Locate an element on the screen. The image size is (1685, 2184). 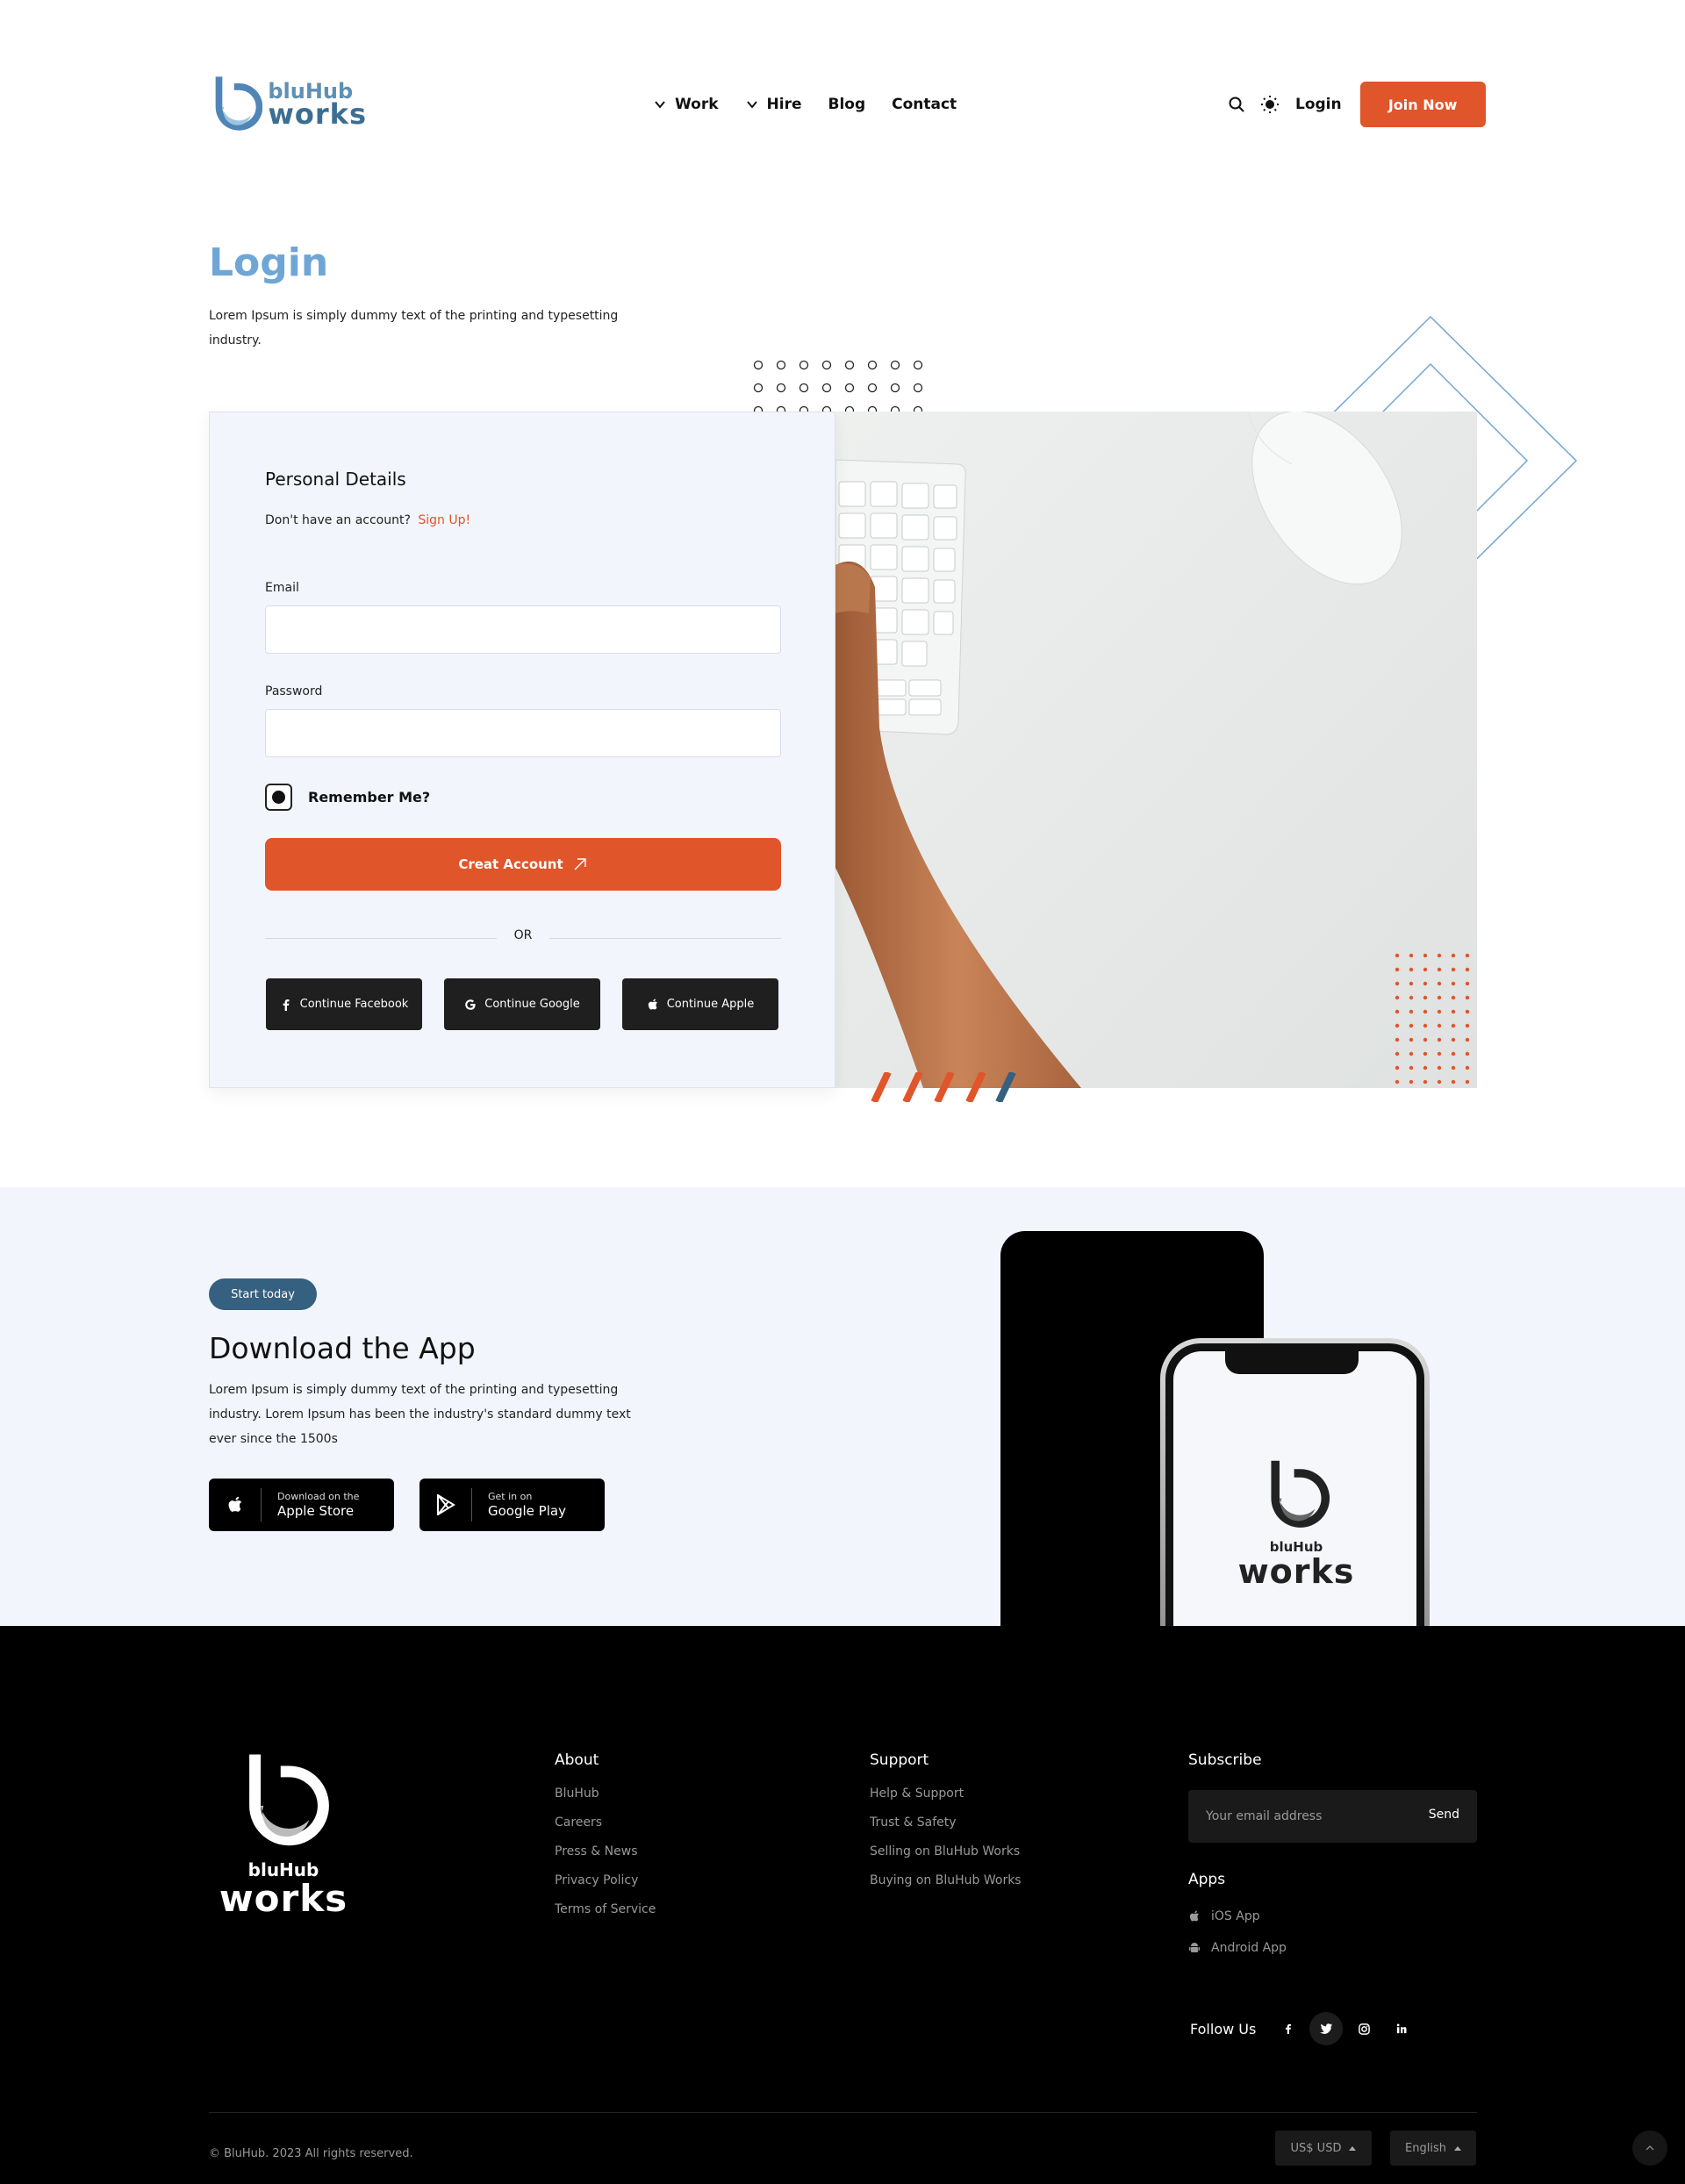
nav-item-blog: Blog is located at coordinates (846, 104).